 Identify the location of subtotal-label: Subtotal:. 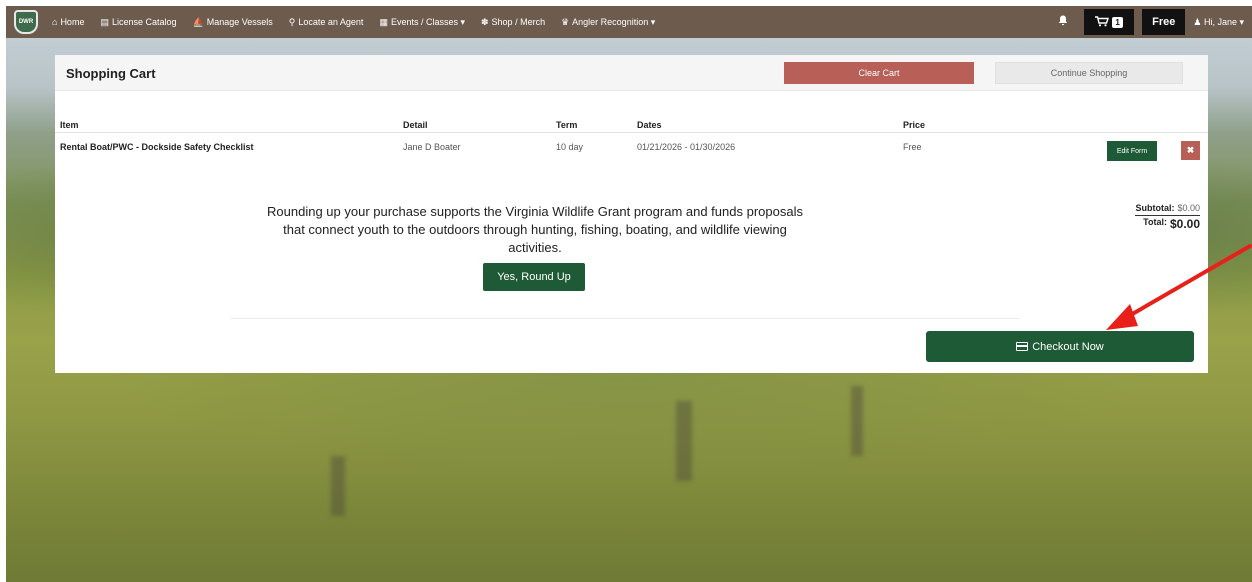
(1155, 208).